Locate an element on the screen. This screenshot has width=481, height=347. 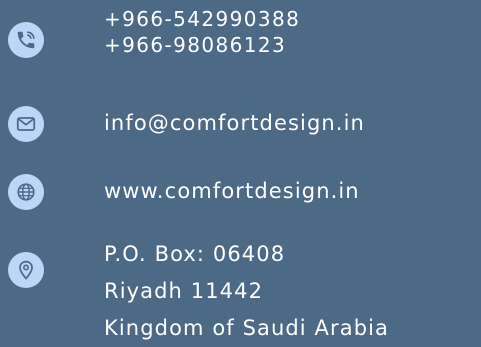
contact-row-website: www.comfortdesign.in is located at coordinates (240, 191).